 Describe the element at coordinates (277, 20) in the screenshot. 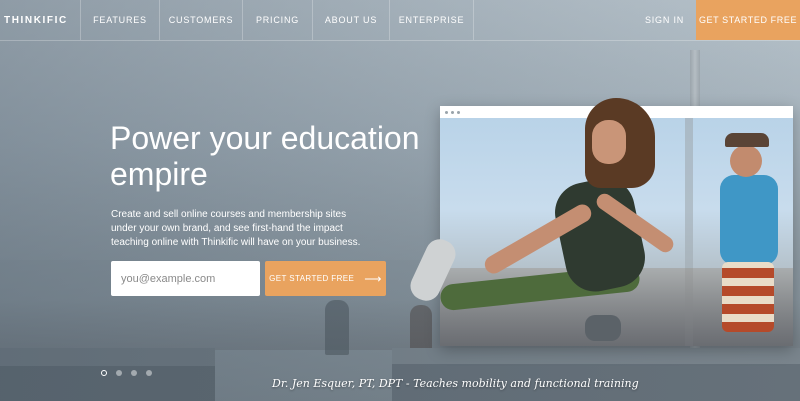

I see `nav-item-pricing: PRICING` at that location.